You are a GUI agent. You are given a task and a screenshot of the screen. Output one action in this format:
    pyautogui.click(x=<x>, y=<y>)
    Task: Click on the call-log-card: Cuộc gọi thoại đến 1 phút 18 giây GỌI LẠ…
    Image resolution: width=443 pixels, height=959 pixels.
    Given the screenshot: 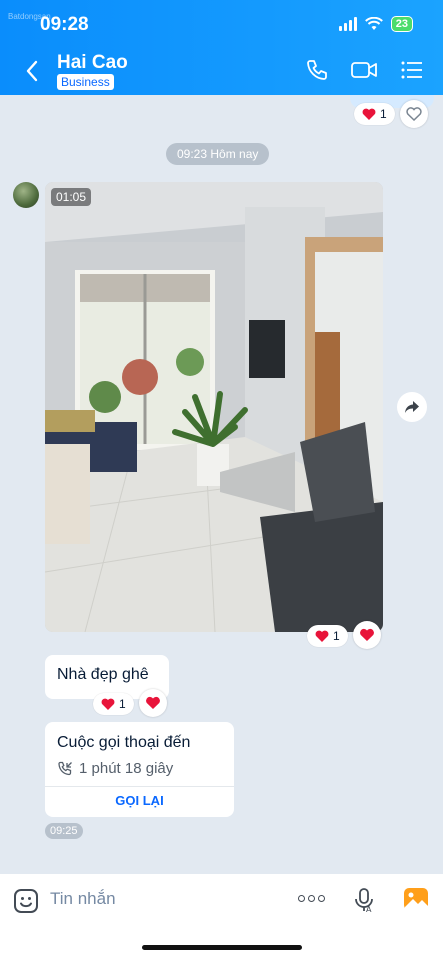 What is the action you would take?
    pyautogui.click(x=139, y=769)
    